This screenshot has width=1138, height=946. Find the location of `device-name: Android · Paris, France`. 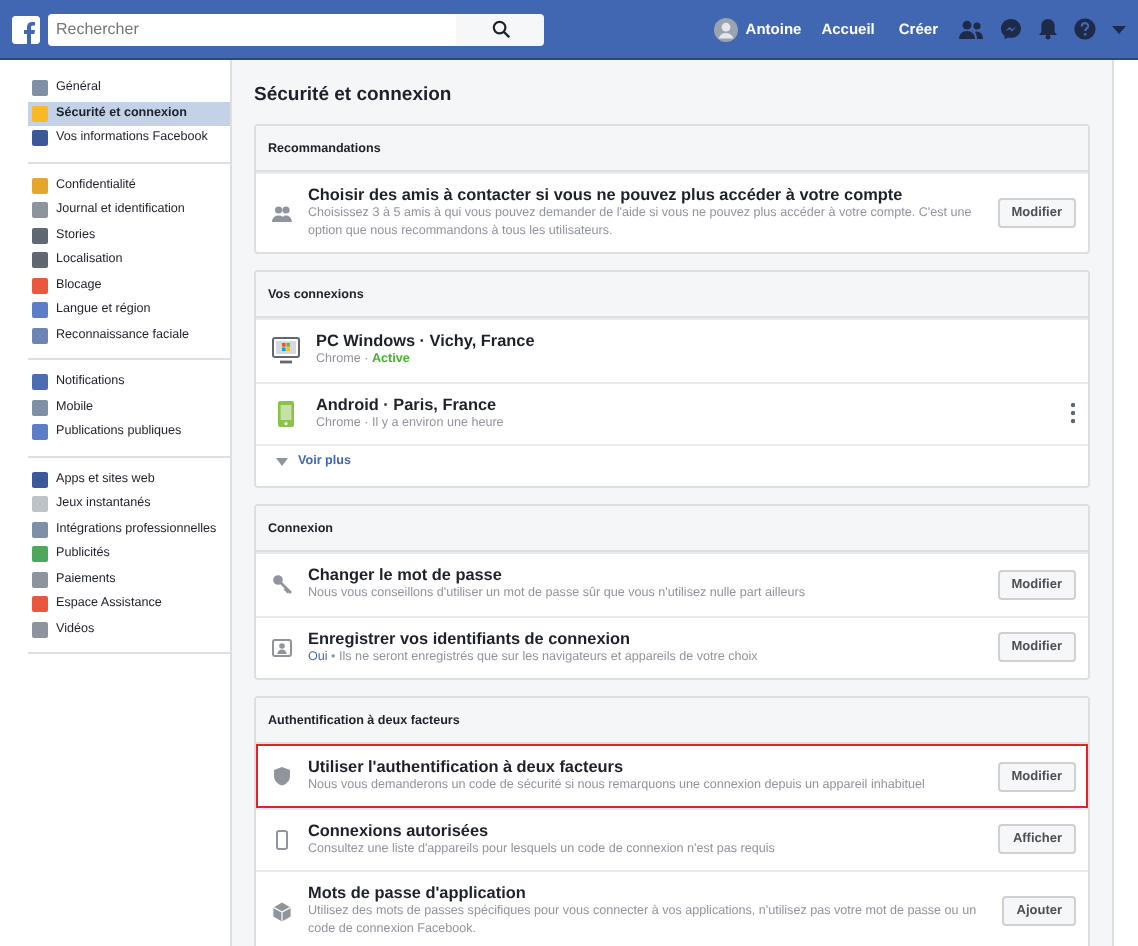

device-name: Android · Paris, France is located at coordinates (407, 405).